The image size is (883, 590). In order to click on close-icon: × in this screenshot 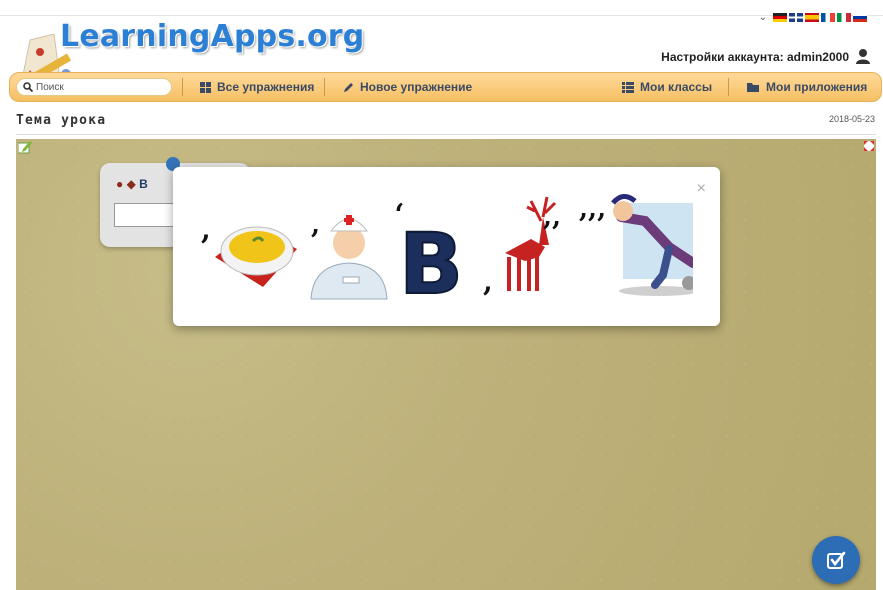, I will do `click(701, 189)`.